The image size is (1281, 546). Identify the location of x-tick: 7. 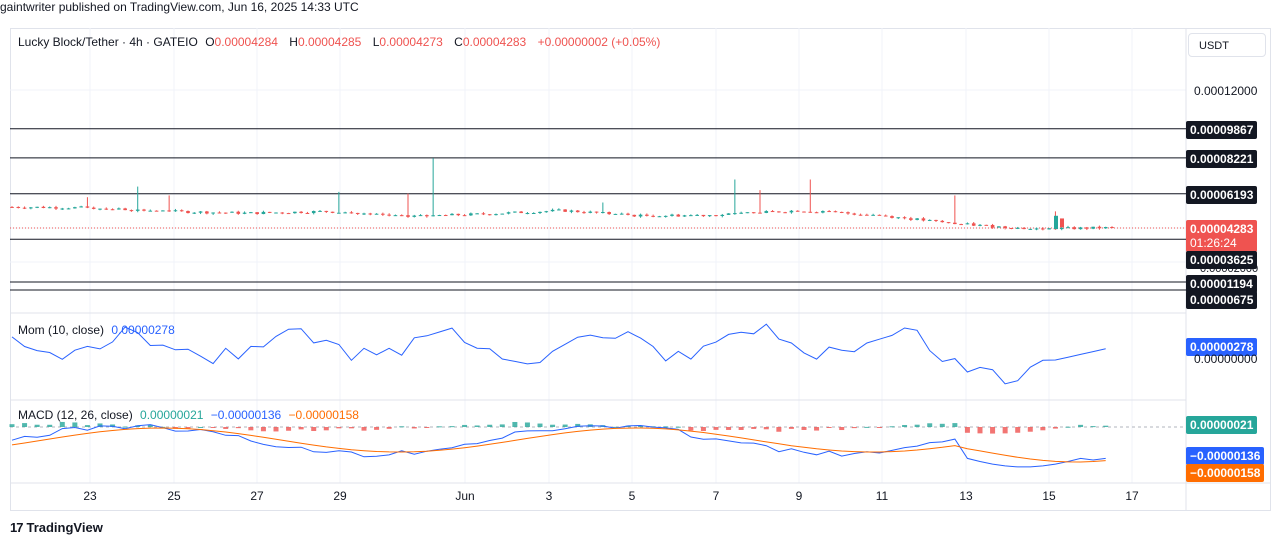
(716, 496).